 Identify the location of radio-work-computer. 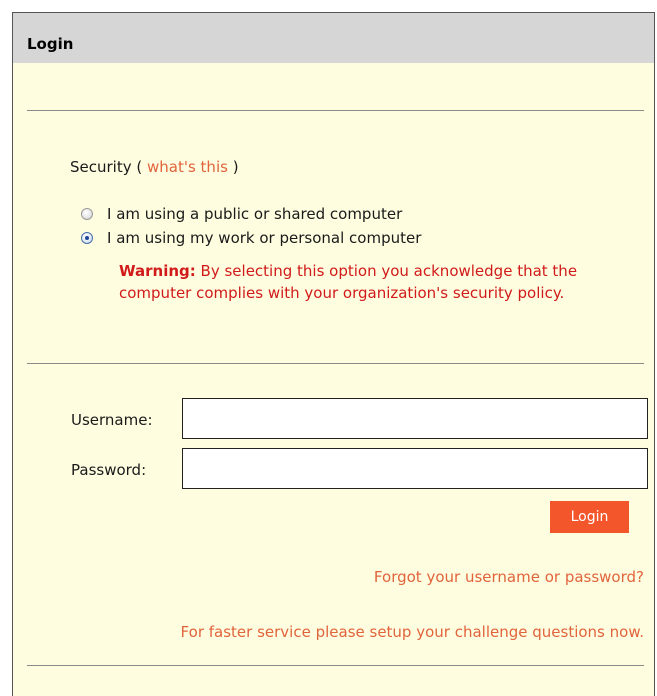
(87, 238).